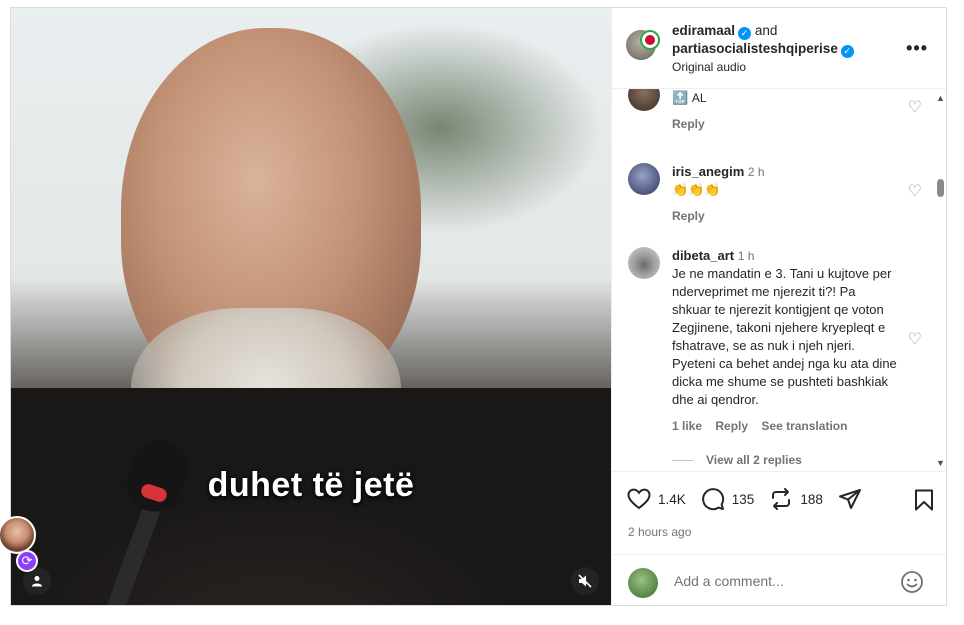 This screenshot has height=625, width=964. What do you see at coordinates (680, 97) in the screenshot?
I see `flag-icon: 🔝` at bounding box center [680, 97].